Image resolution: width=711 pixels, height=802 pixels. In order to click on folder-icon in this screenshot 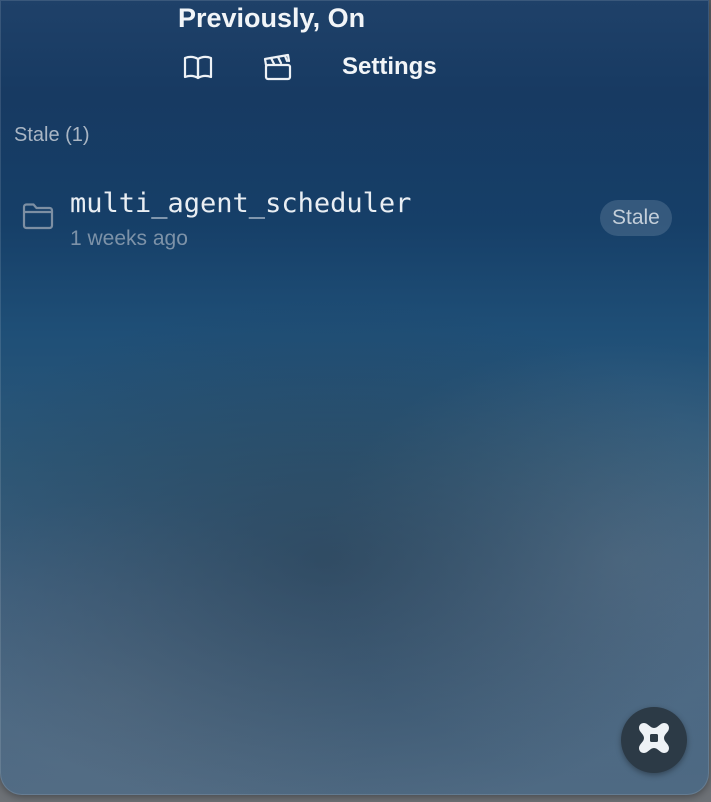, I will do `click(38, 218)`.